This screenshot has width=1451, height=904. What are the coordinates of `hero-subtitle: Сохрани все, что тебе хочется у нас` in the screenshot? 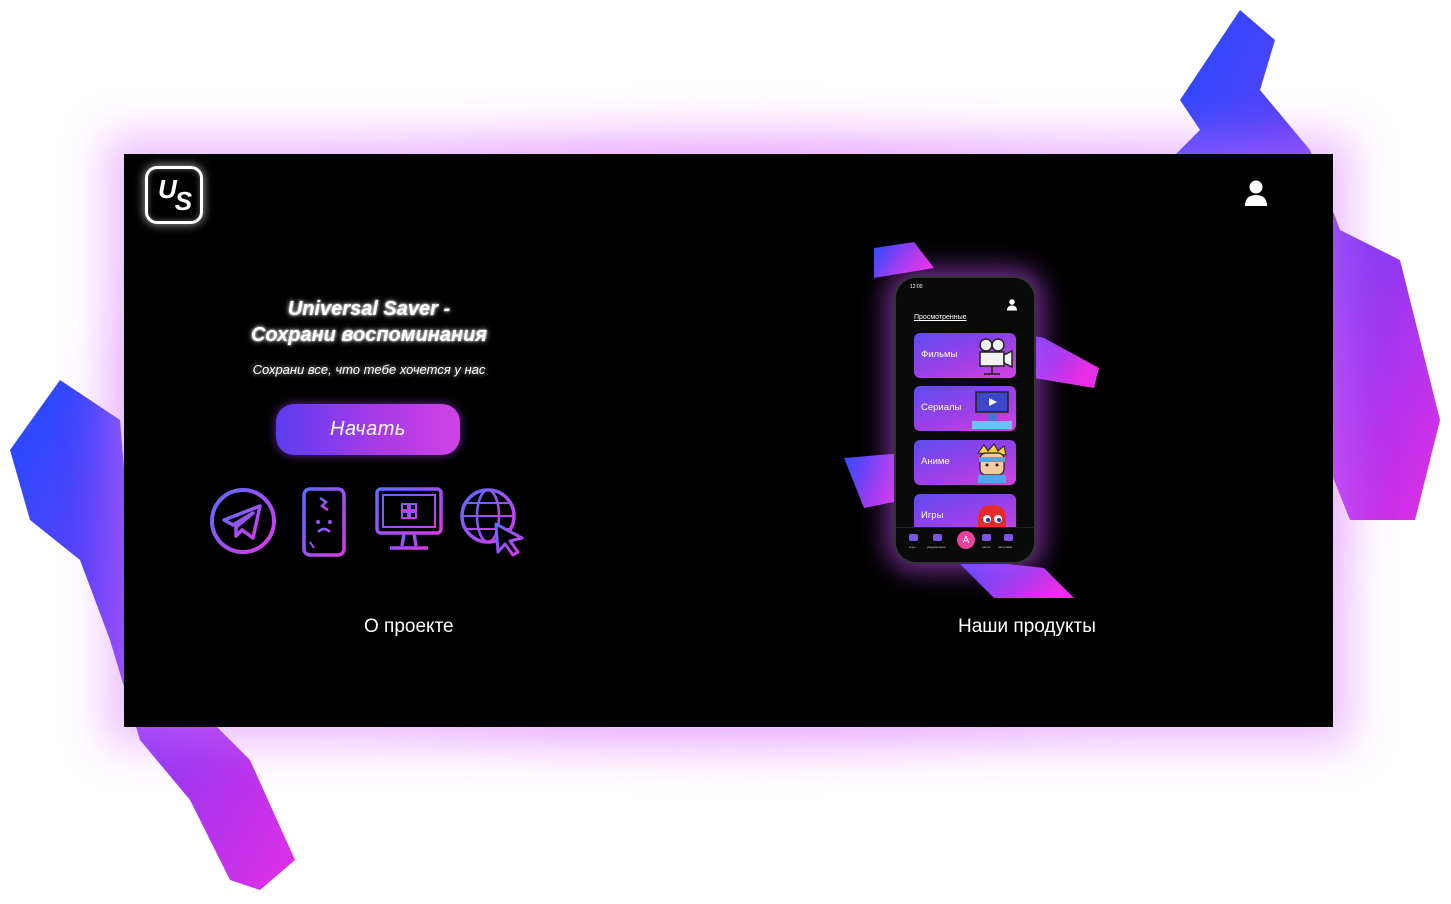 It's located at (369, 369).